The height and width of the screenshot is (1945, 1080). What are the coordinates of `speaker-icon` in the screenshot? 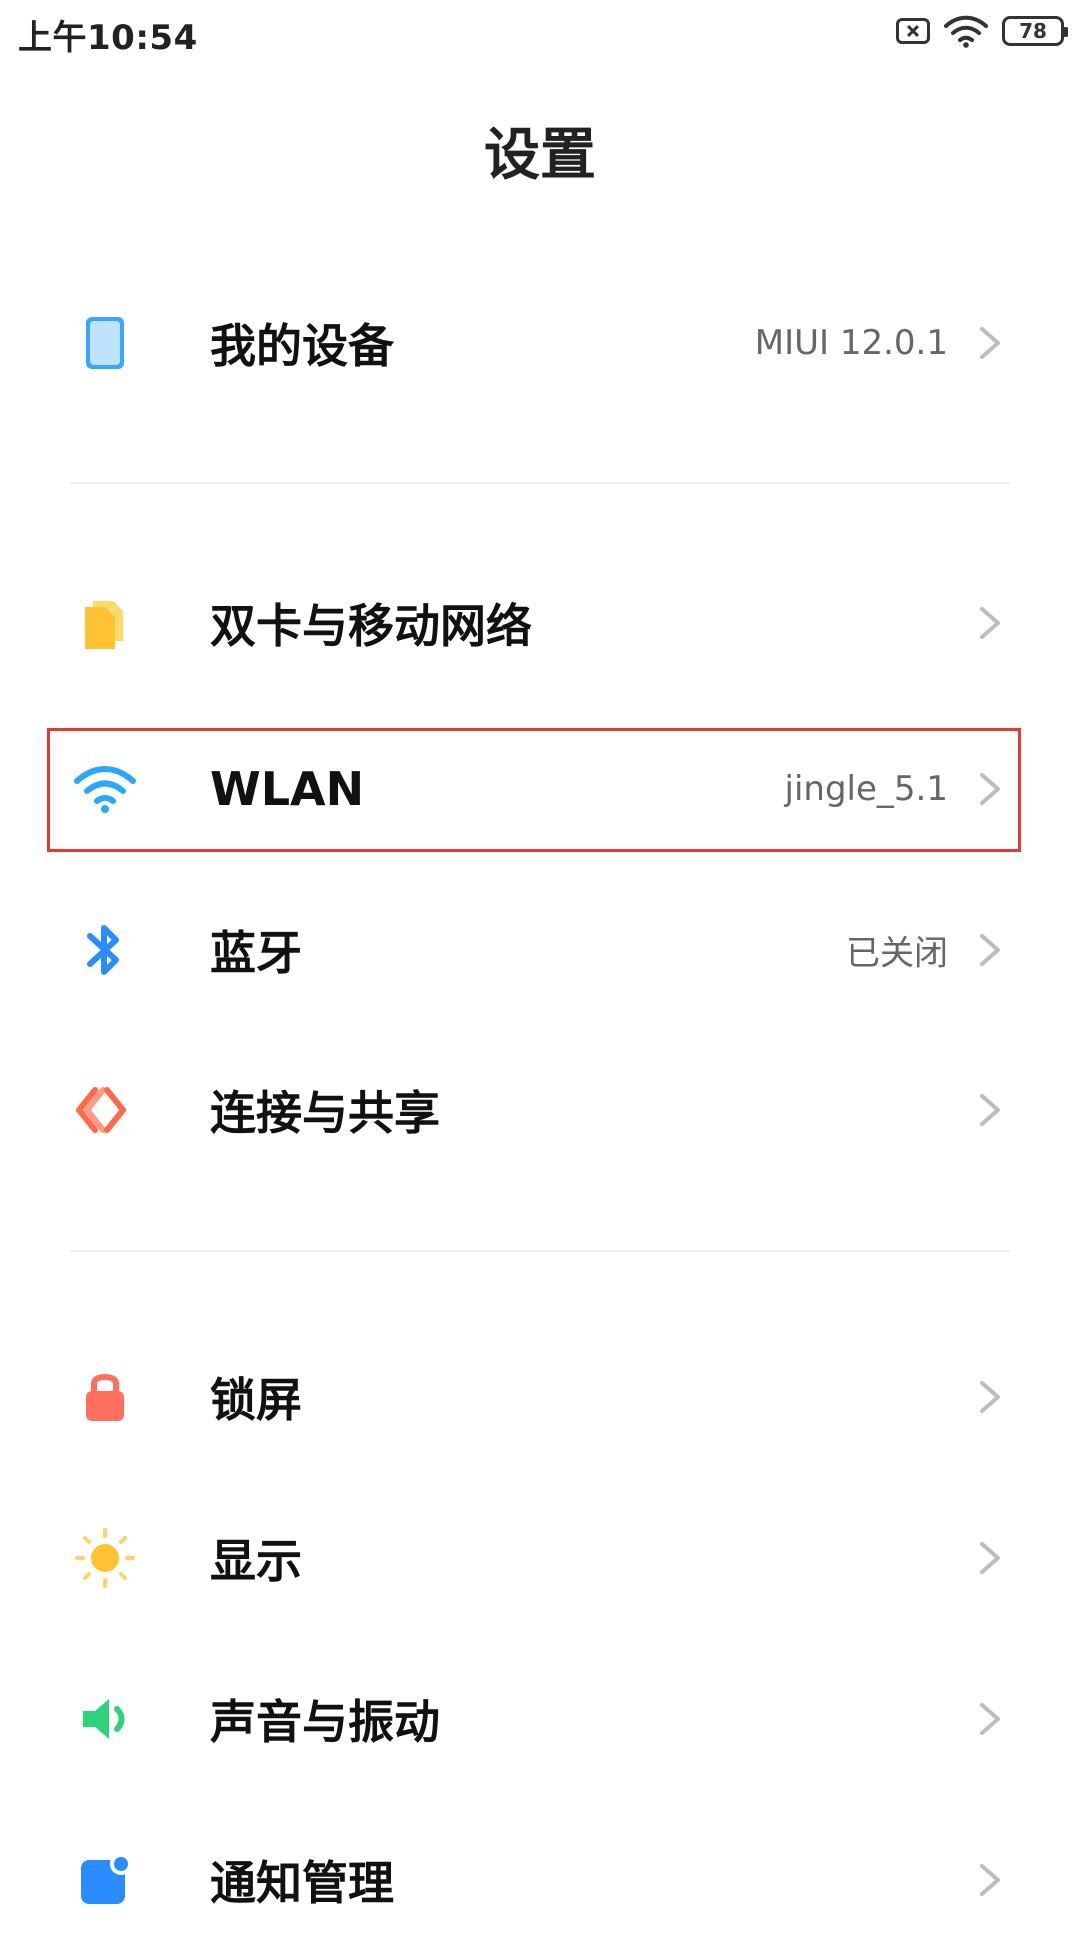 It's located at (105, 1719).